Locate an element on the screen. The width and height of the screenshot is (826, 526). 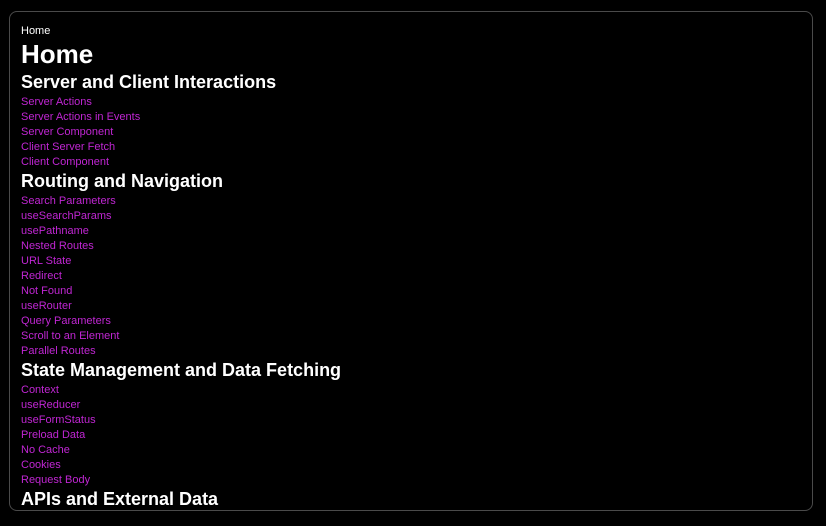
nav-link: Query Parameters is located at coordinates (66, 321).